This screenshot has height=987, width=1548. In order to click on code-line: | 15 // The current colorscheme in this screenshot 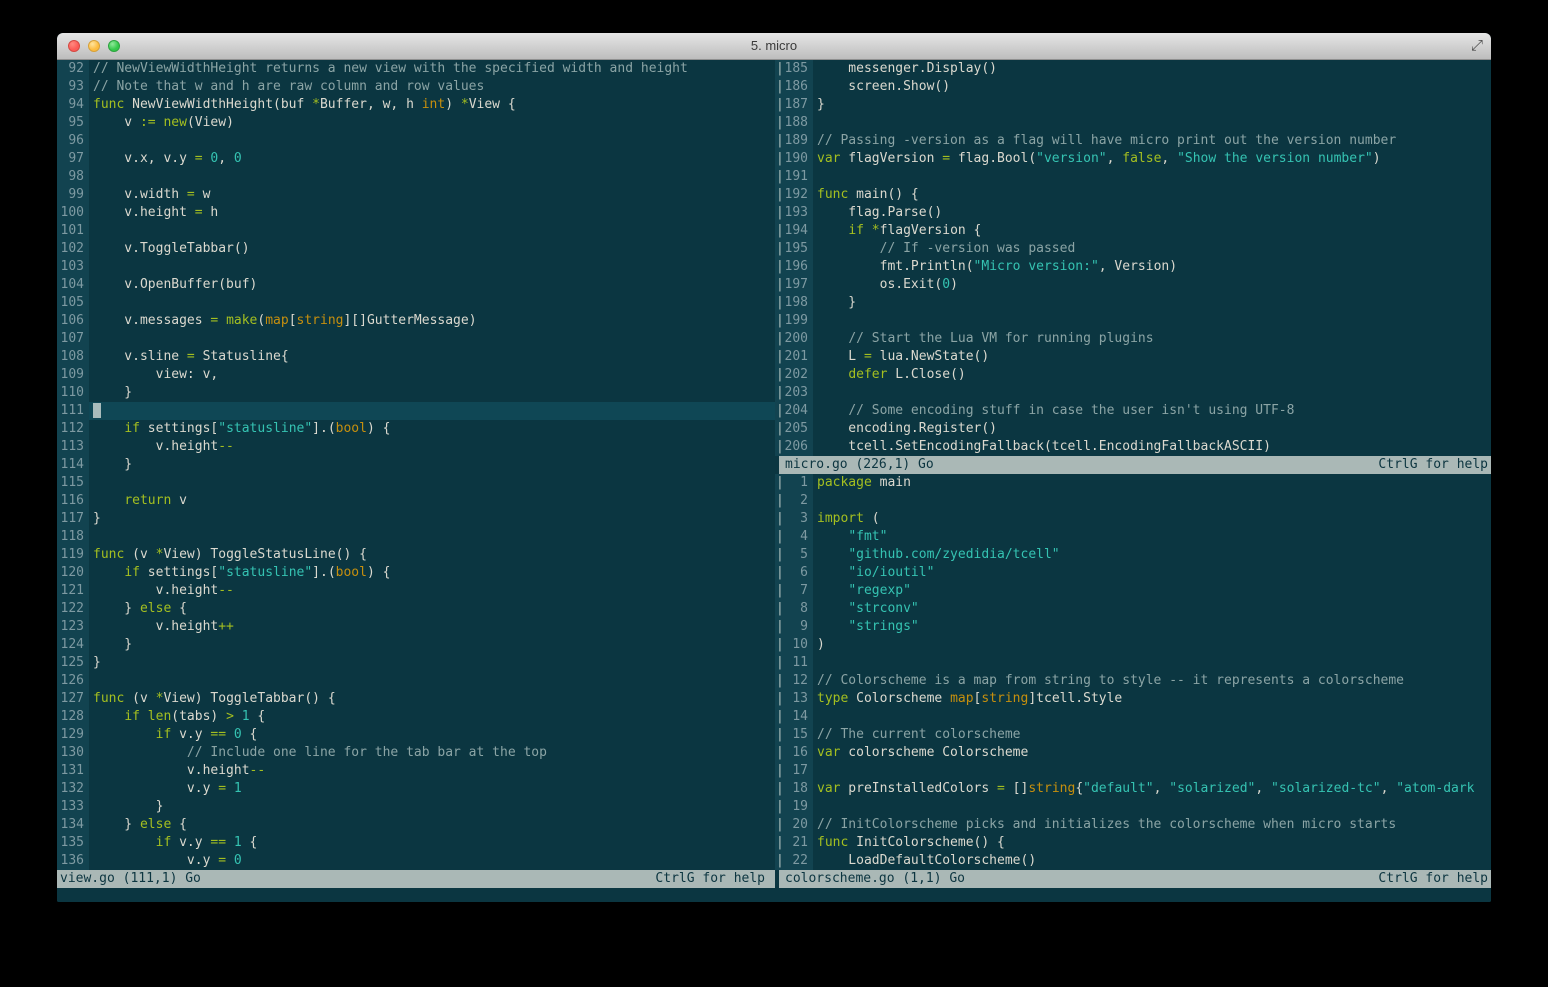, I will do `click(1133, 735)`.